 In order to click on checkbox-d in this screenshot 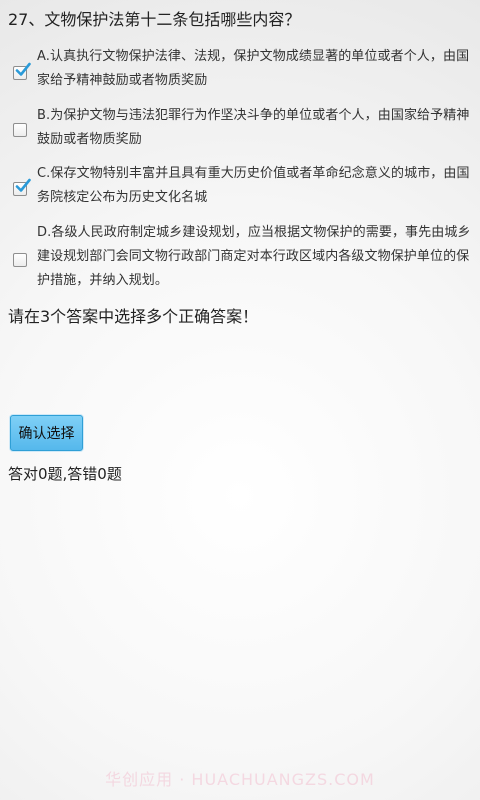, I will do `click(20, 260)`.